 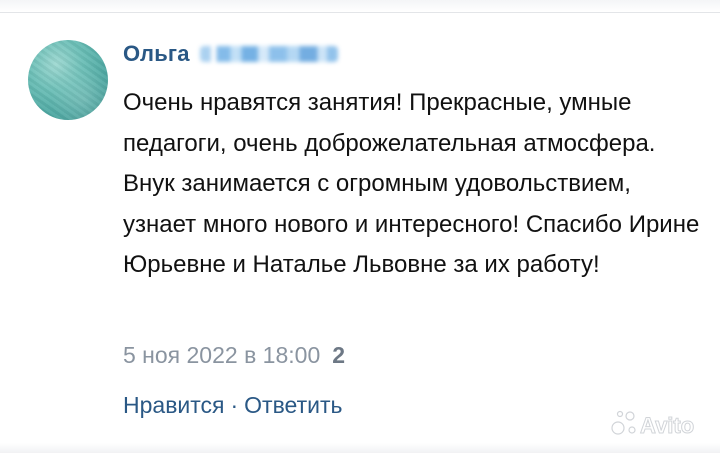 I want to click on author-row: Ольга, so click(x=230, y=54).